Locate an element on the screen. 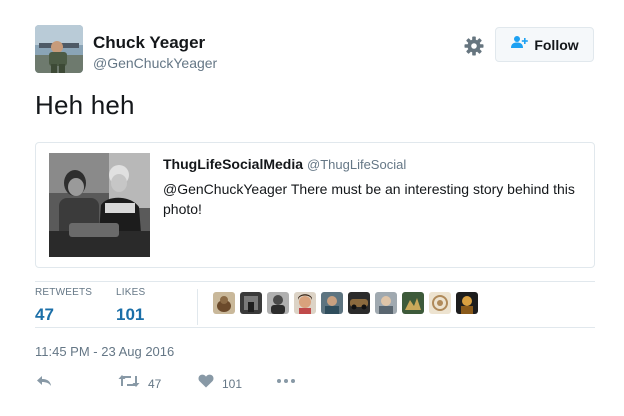 This screenshot has width=624, height=416. retweets-label: RETWEETS is located at coordinates (64, 292).